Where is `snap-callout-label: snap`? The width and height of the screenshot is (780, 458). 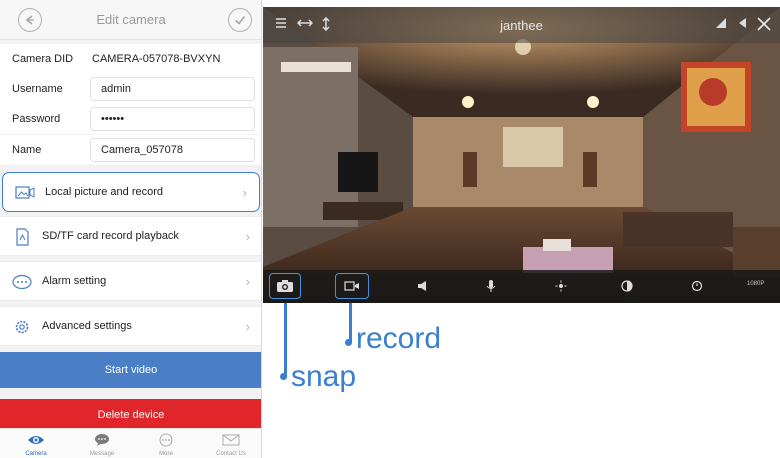
snap-callout-label: snap is located at coordinates (324, 376).